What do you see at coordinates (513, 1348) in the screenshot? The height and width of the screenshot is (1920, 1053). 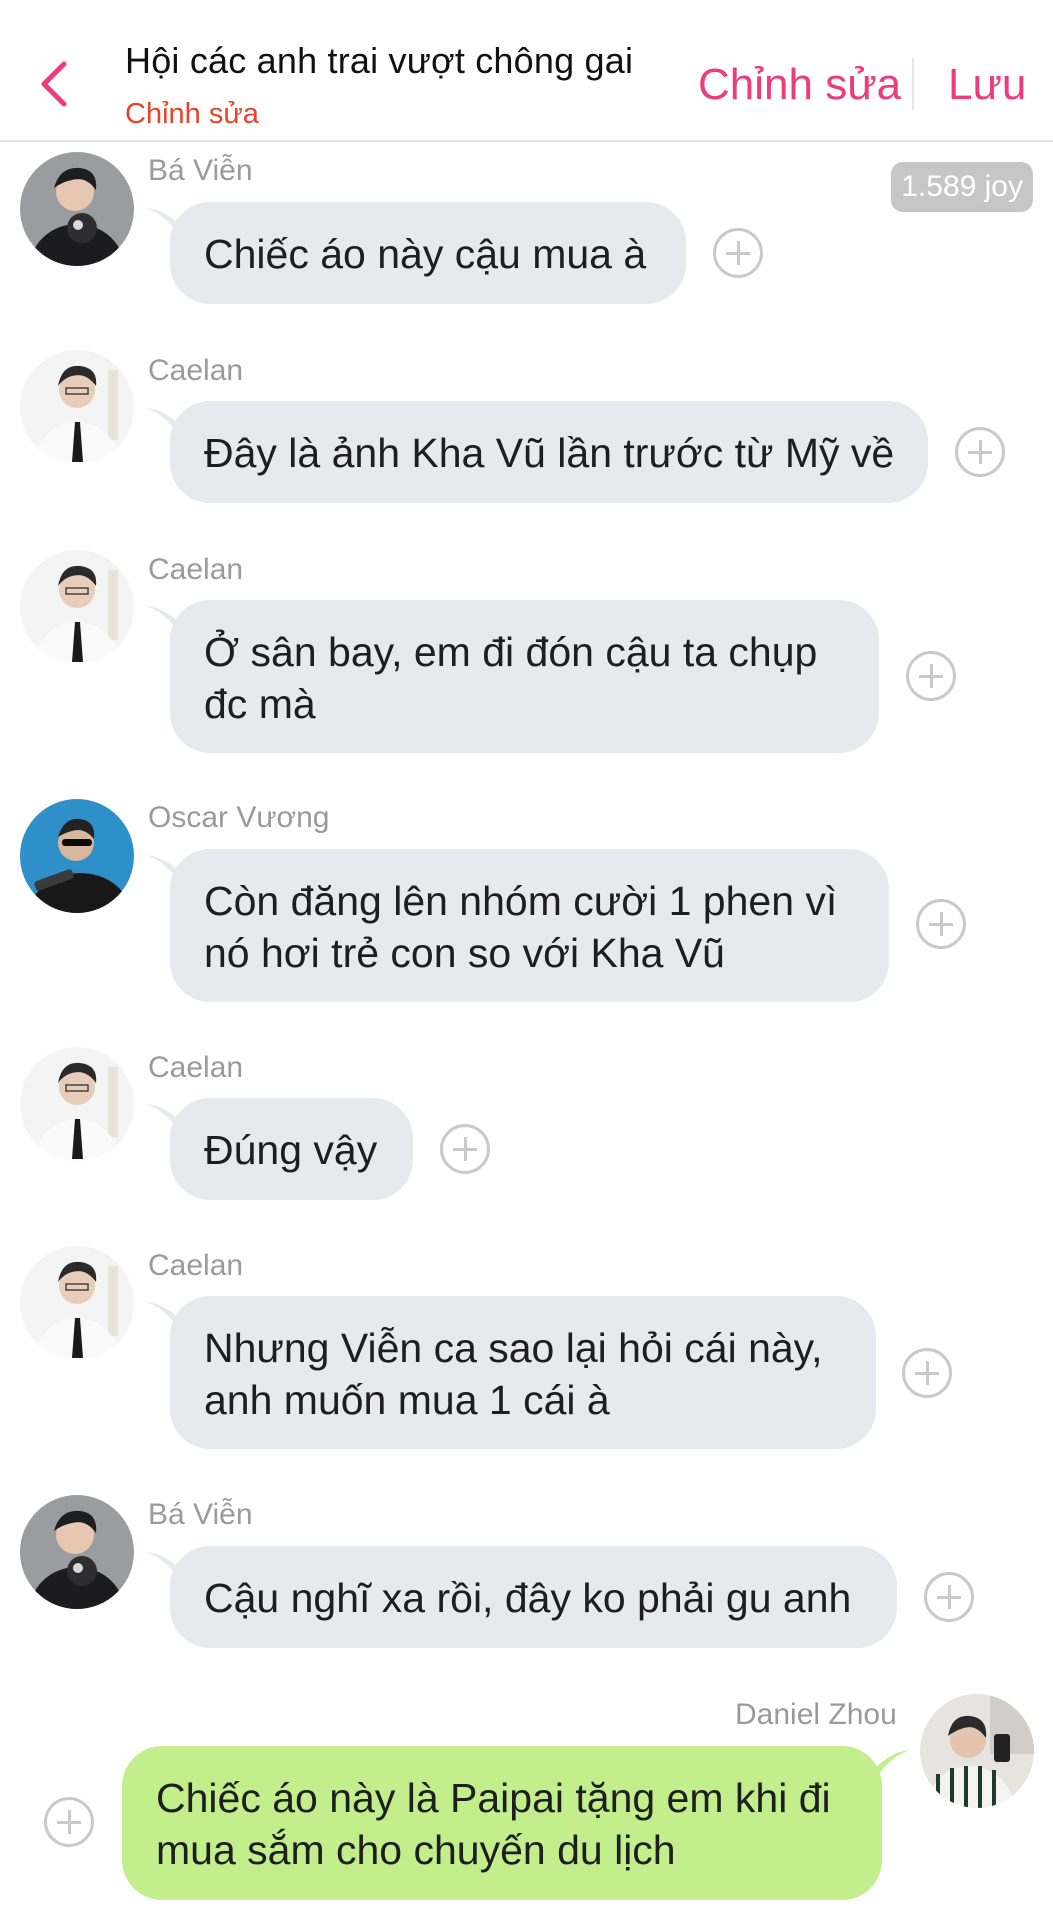 I see `message-line: Nhưng Viễn ca sao lại hỏi cái này,` at bounding box center [513, 1348].